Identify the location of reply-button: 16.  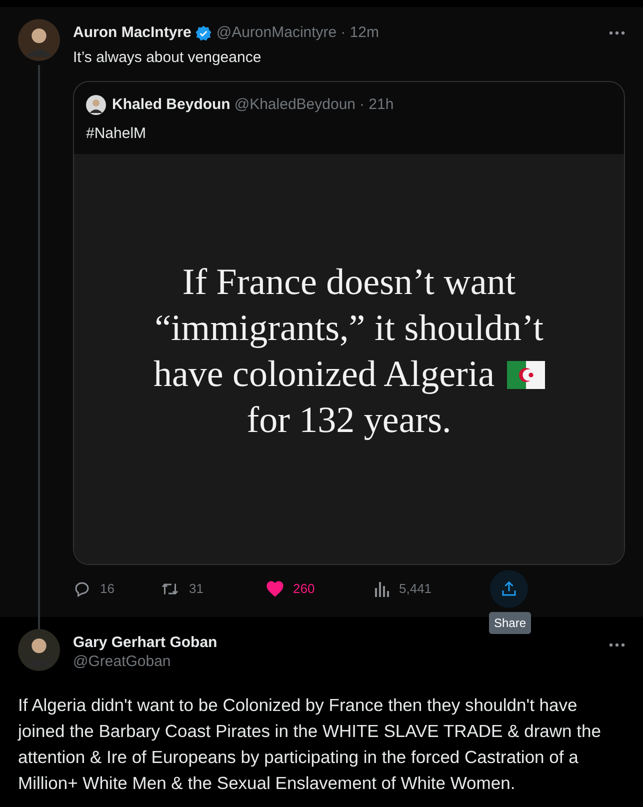
(93, 589).